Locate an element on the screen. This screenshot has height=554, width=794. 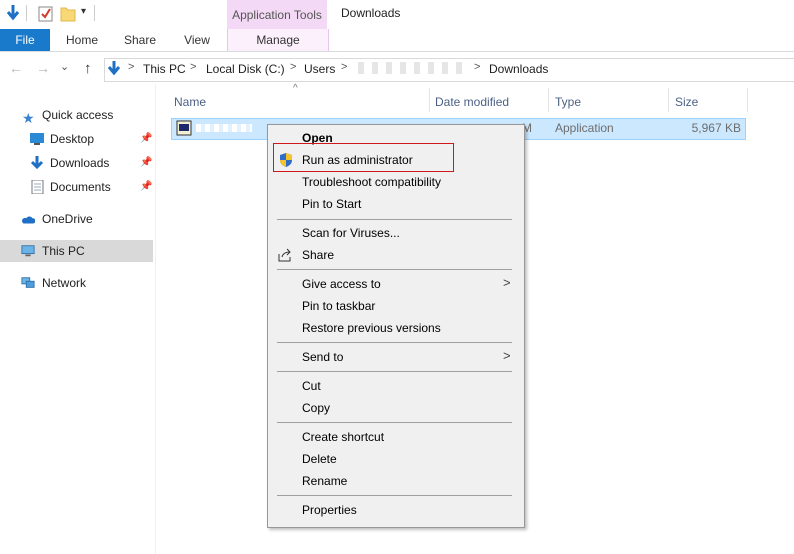
redacted-username is located at coordinates (410, 68).